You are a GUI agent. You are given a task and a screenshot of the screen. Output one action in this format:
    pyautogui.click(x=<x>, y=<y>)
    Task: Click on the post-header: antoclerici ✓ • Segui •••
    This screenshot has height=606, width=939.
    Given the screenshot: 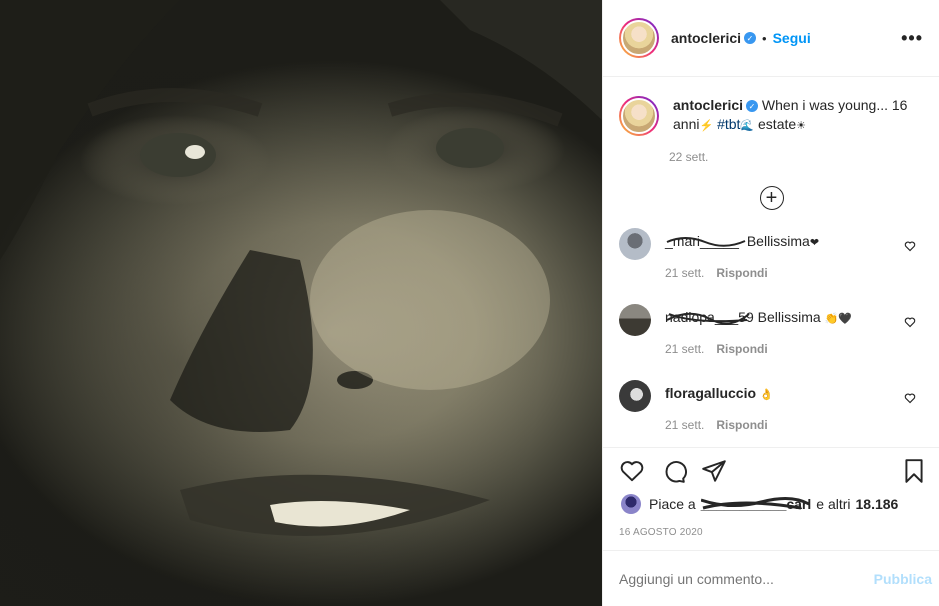 What is the action you would take?
    pyautogui.click(x=771, y=38)
    